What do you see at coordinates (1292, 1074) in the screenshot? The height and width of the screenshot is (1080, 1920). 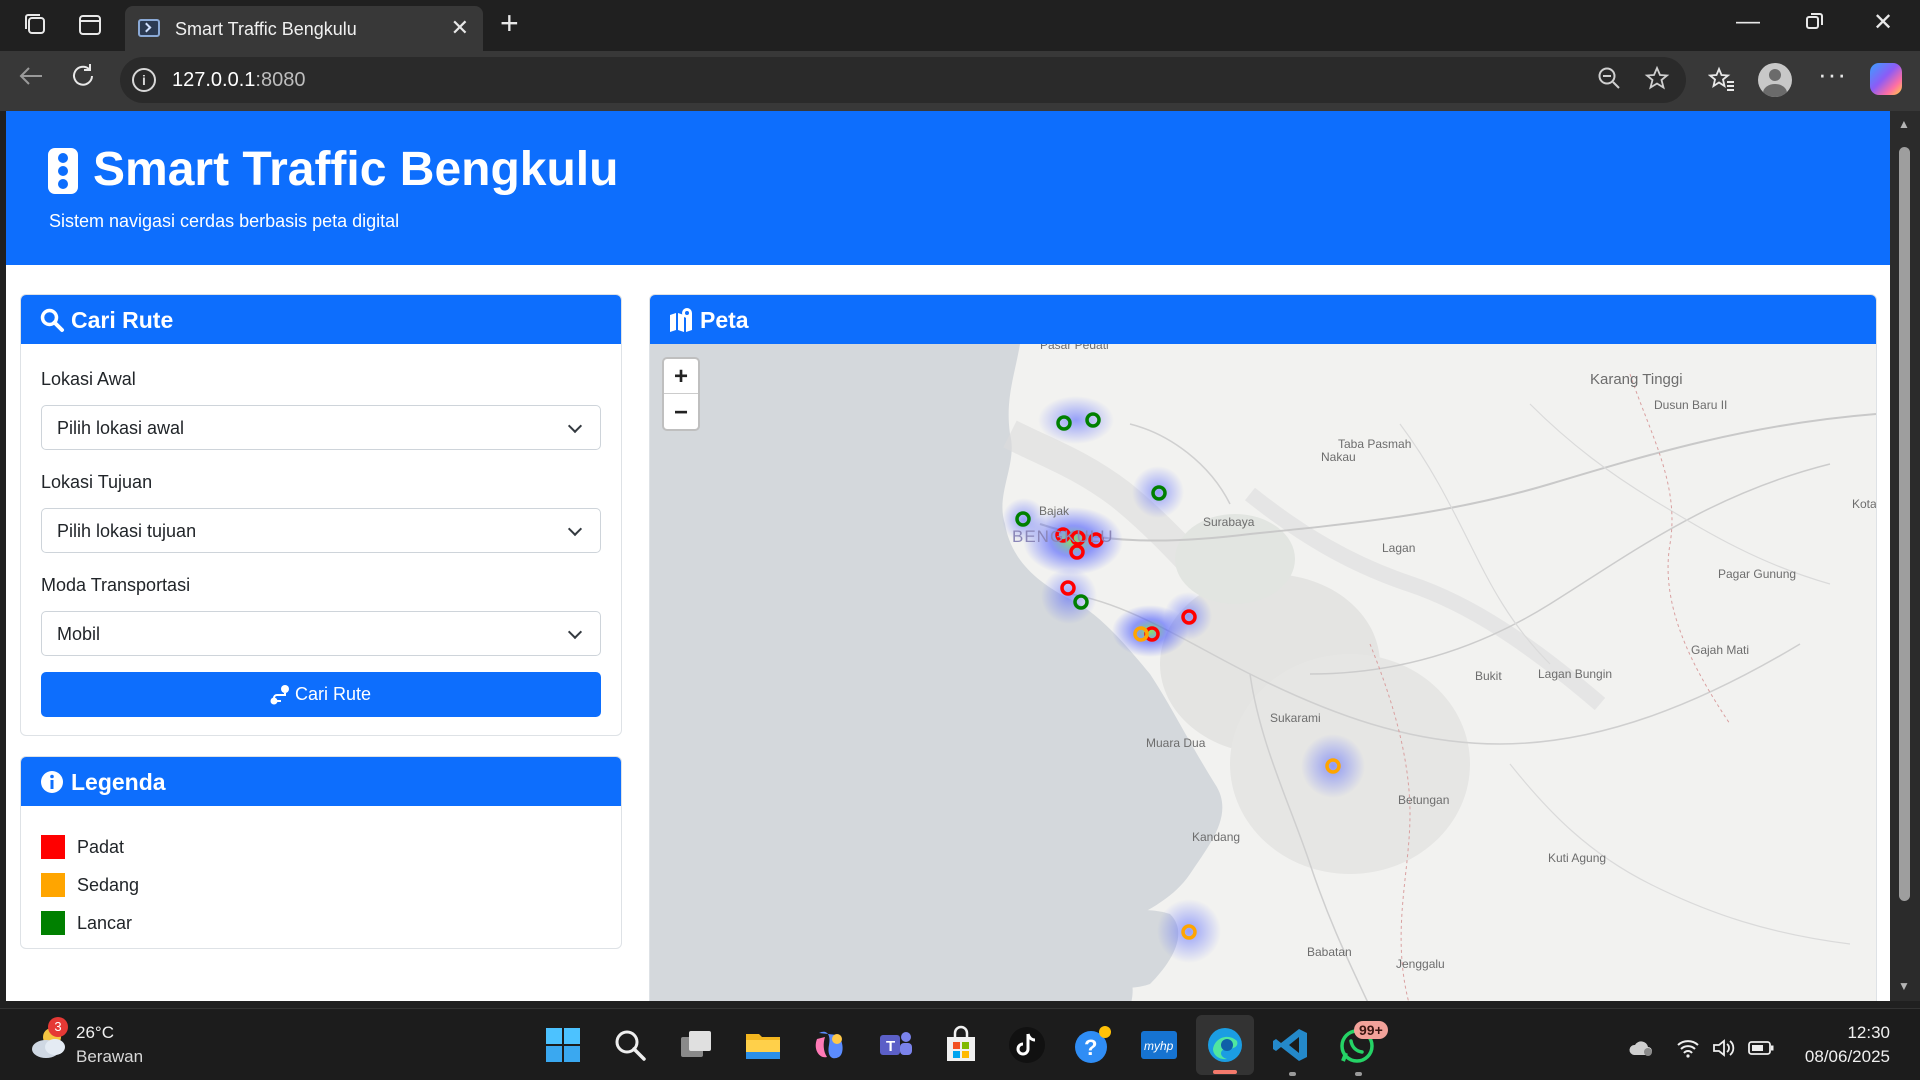 I see `running-app-indicator` at bounding box center [1292, 1074].